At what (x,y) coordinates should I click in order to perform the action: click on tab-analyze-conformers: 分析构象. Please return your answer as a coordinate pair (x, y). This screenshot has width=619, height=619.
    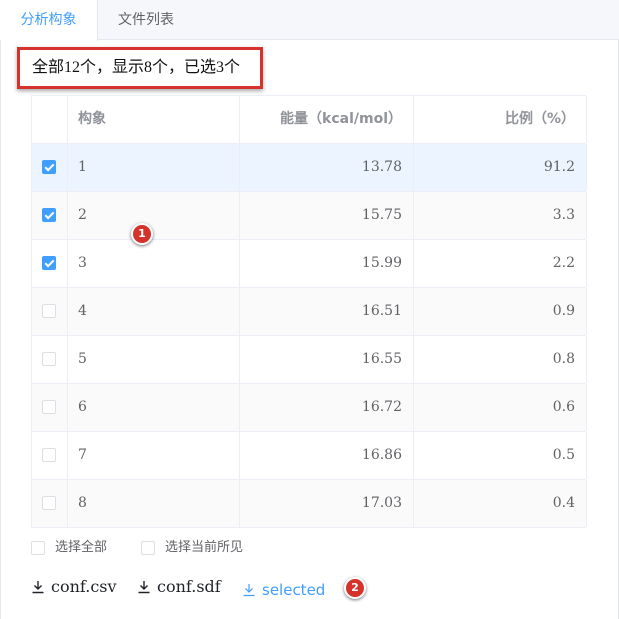
    Looking at the image, I should click on (49, 20).